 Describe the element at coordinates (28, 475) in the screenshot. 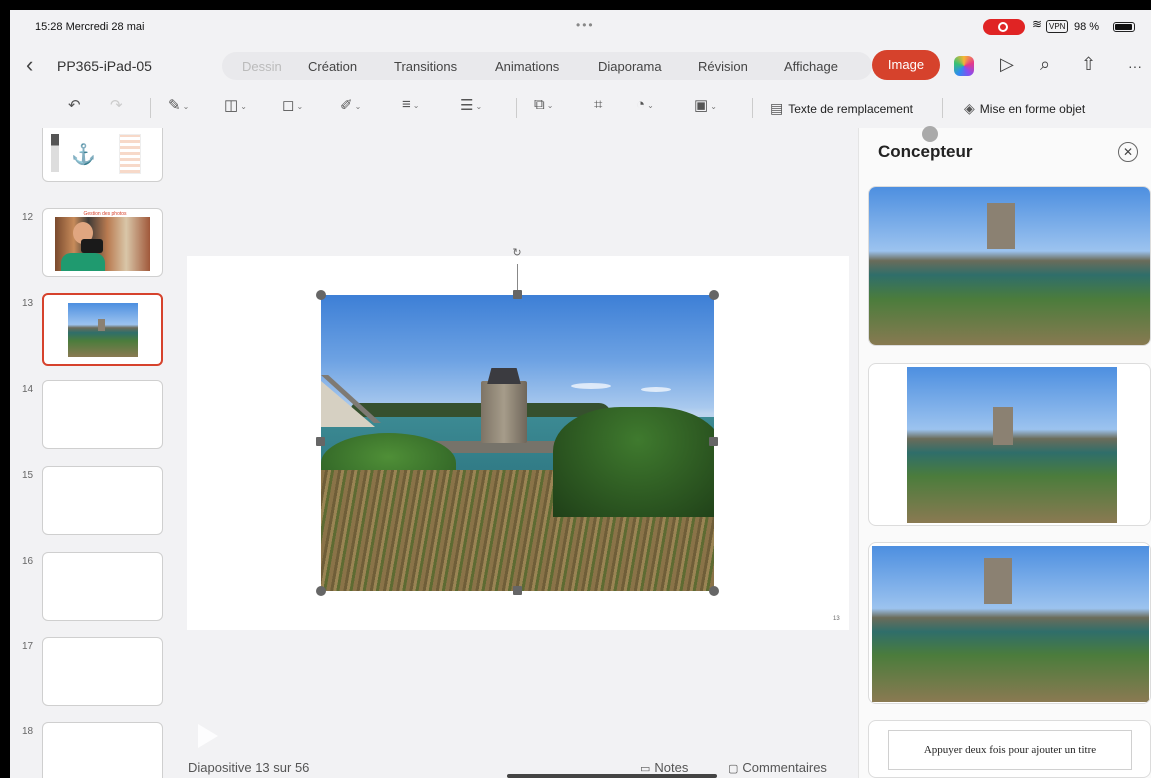

I see `slide-number: 15` at that location.